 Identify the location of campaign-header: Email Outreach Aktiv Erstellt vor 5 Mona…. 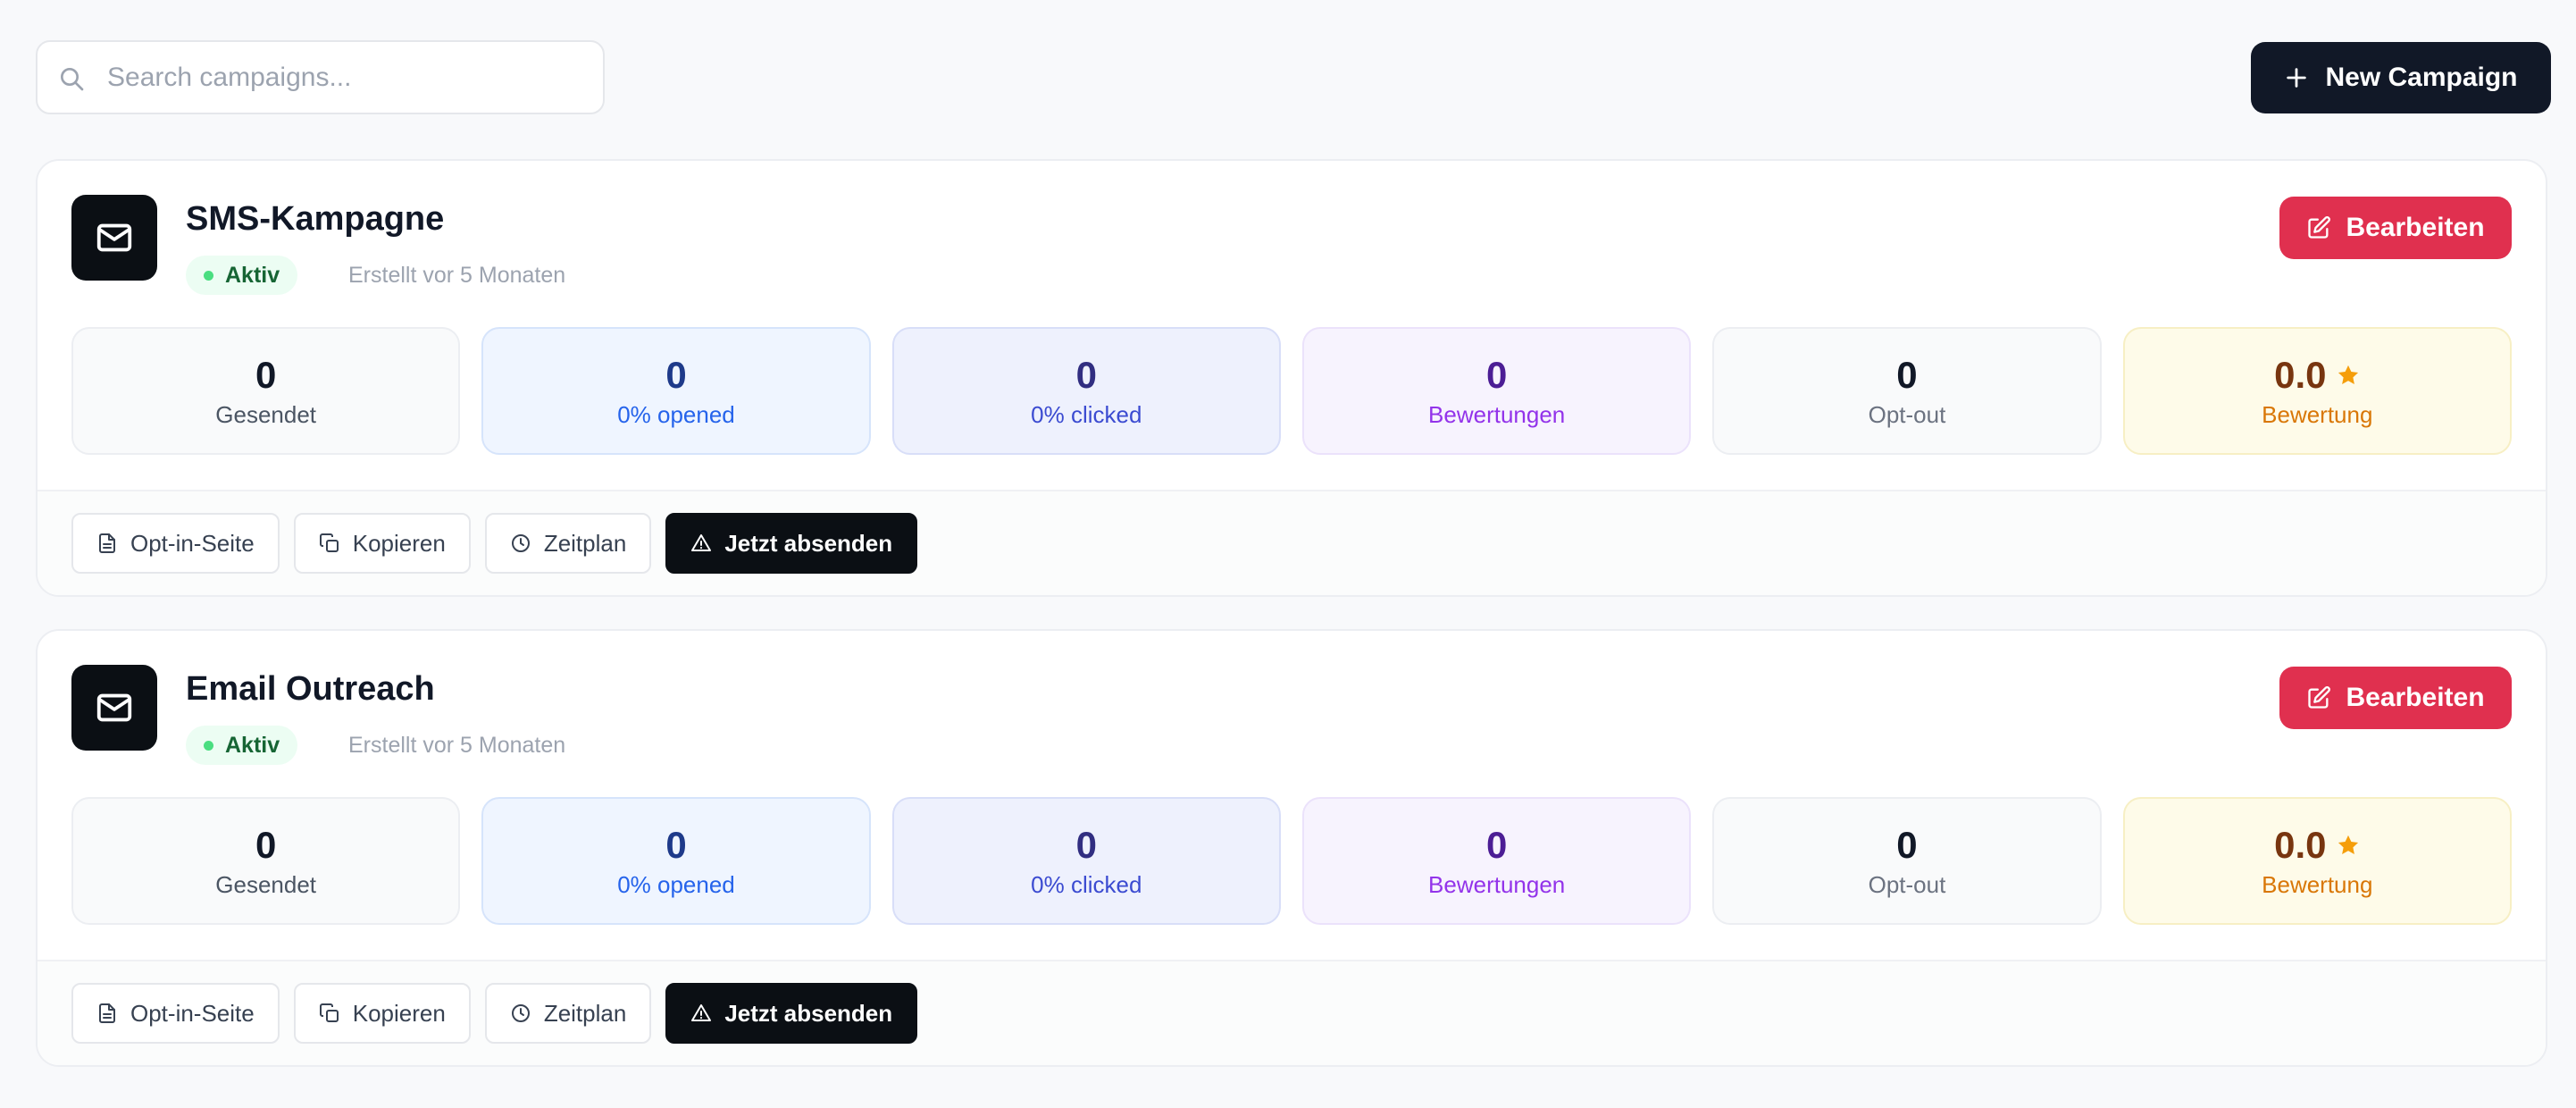
(1292, 718).